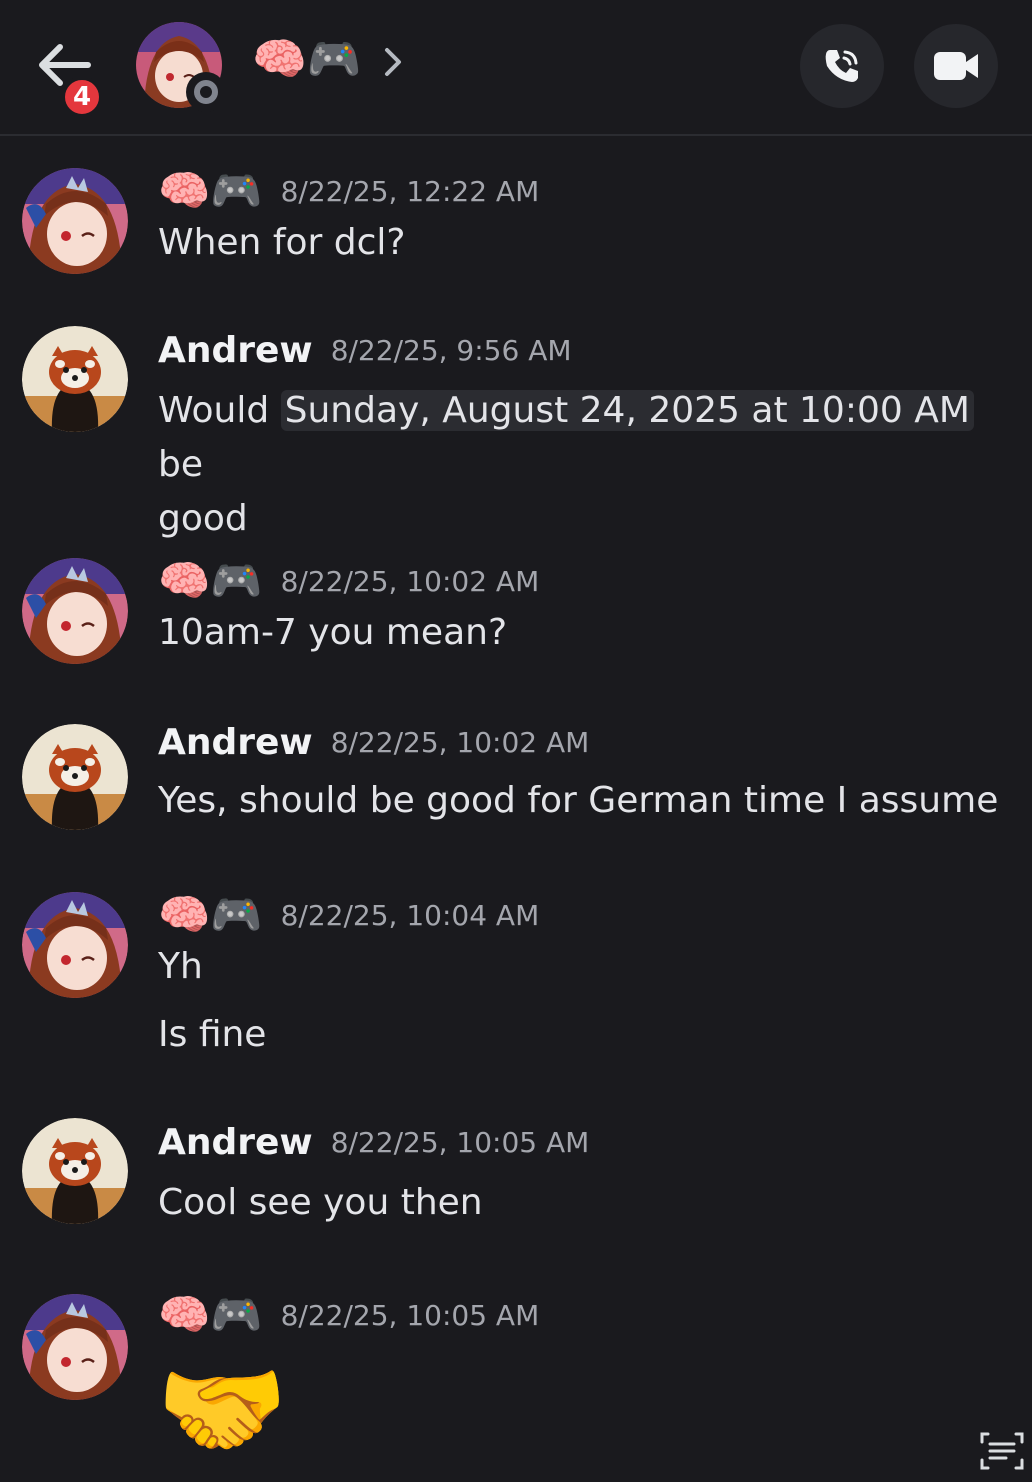  I want to click on message-text: When for dcl?, so click(282, 242).